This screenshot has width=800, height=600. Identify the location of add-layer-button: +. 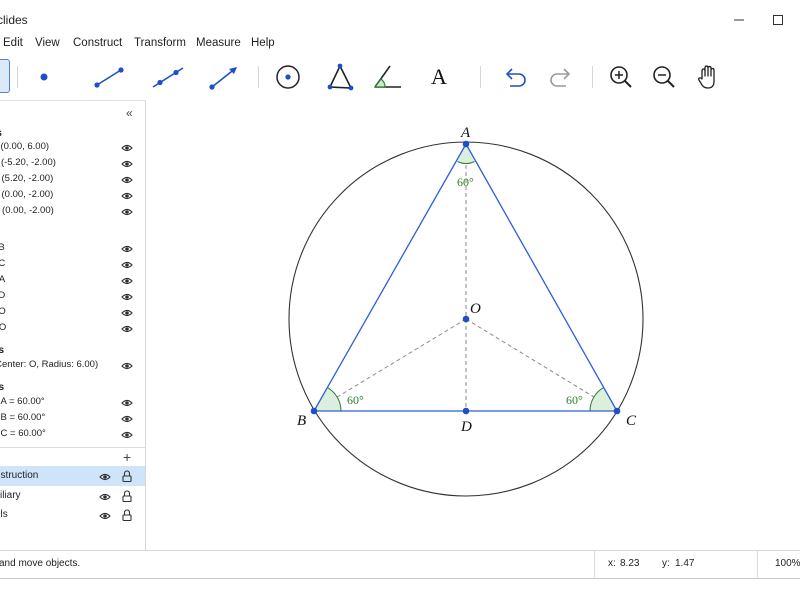
(127, 457).